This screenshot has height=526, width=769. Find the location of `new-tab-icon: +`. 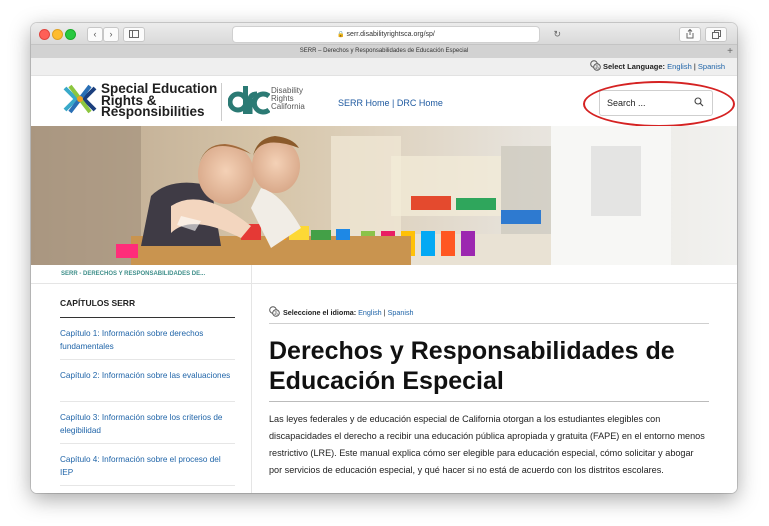

new-tab-icon: + is located at coordinates (730, 51).